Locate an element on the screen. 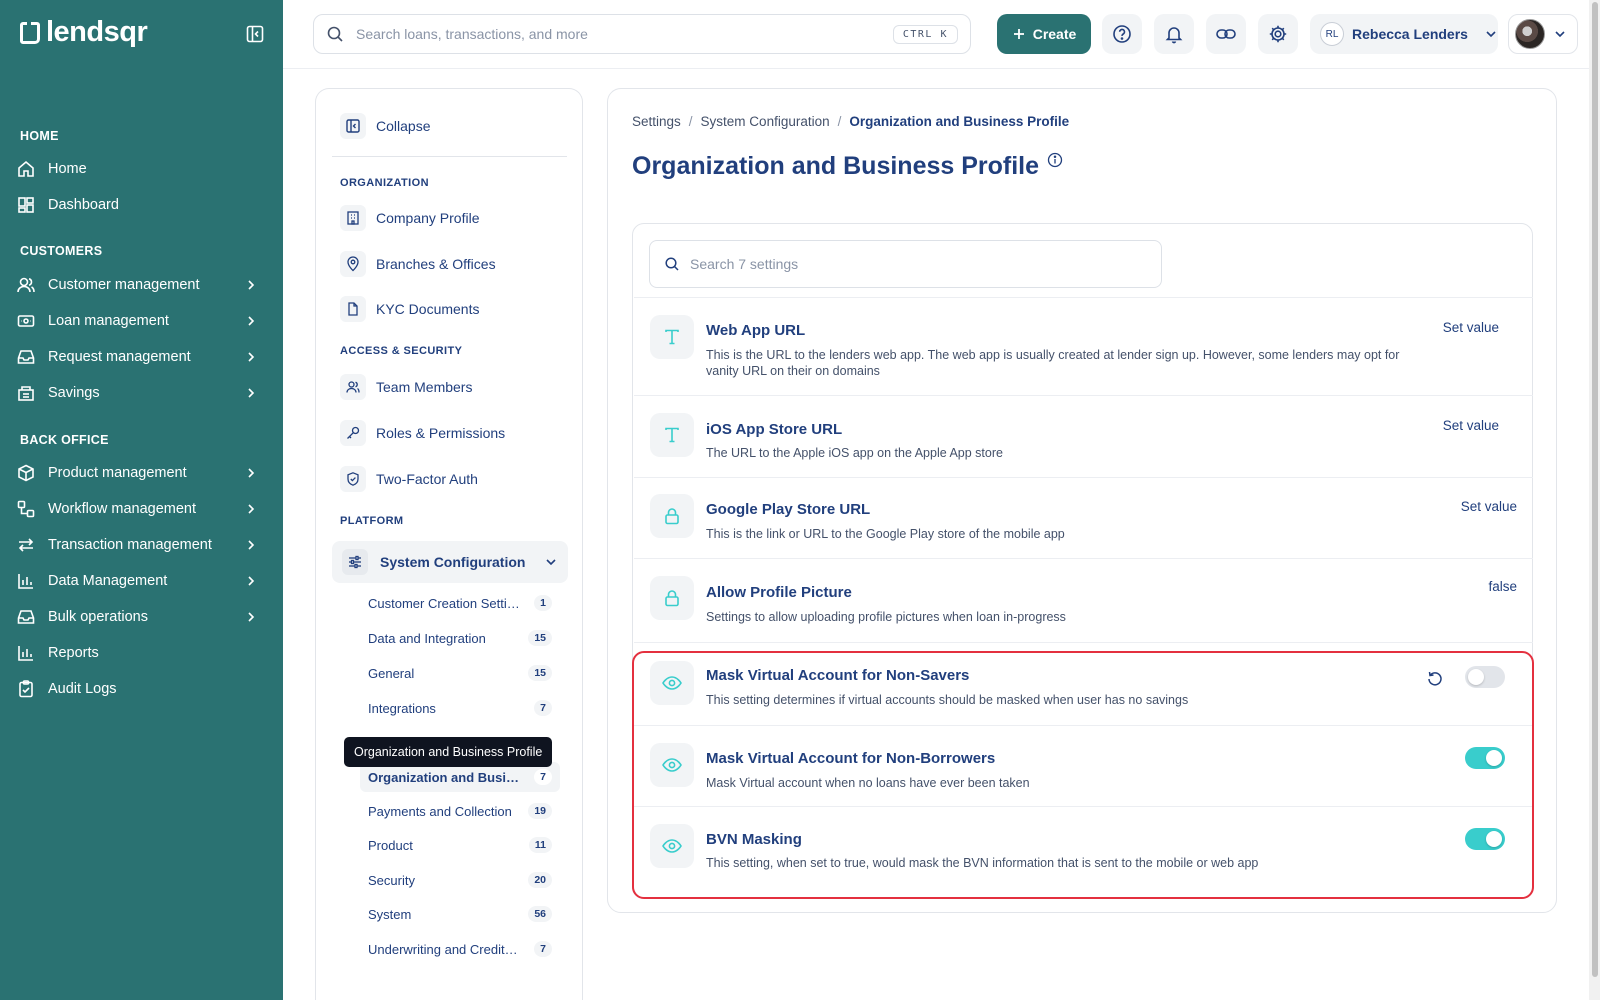 Image resolution: width=1600 pixels, height=1000 pixels. subnav-system-configuration: System Configuration is located at coordinates (450, 562).